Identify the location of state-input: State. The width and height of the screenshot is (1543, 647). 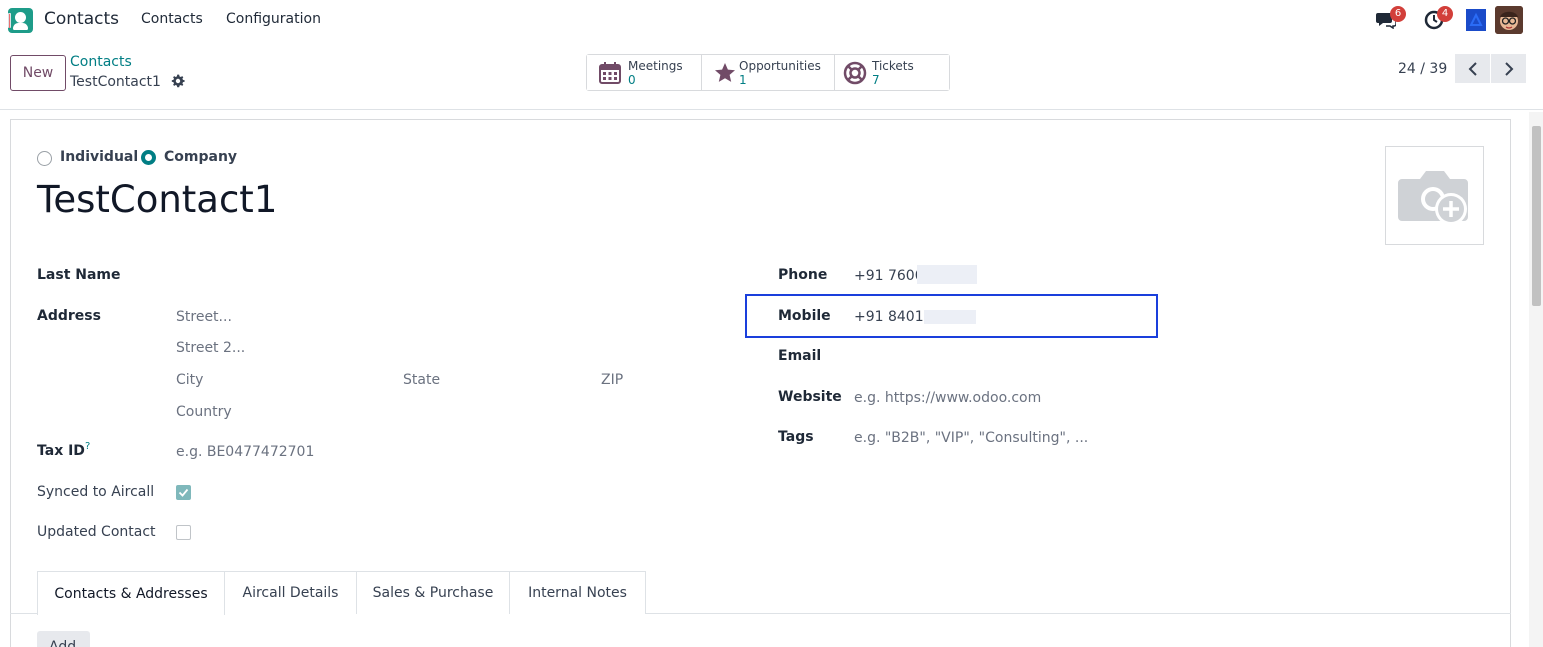
(421, 380).